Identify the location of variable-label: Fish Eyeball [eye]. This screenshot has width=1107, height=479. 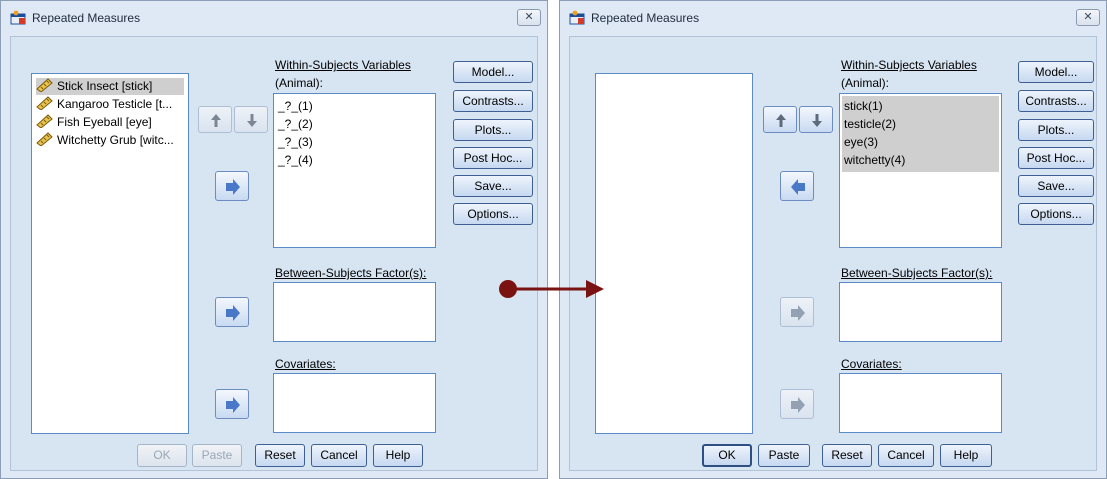
(104, 122).